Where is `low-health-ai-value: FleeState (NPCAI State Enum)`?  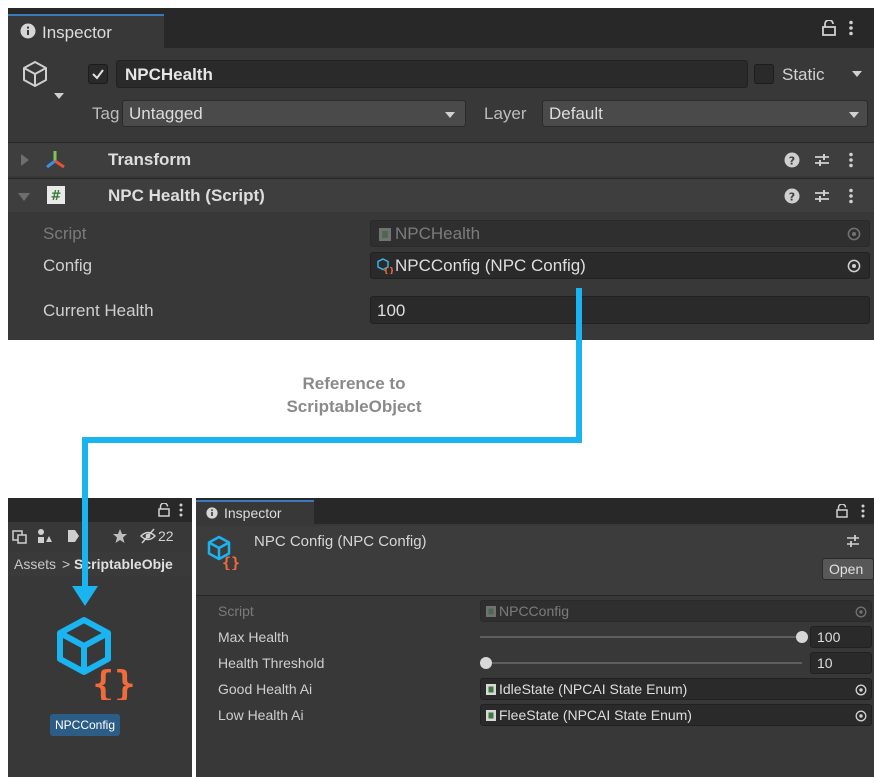 low-health-ai-value: FleeState (NPCAI State Enum) is located at coordinates (595, 715).